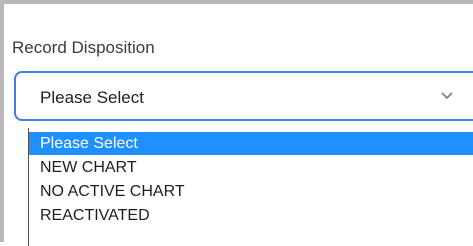  Describe the element at coordinates (251, 167) in the screenshot. I see `option-new-chart: NEW CHART` at that location.